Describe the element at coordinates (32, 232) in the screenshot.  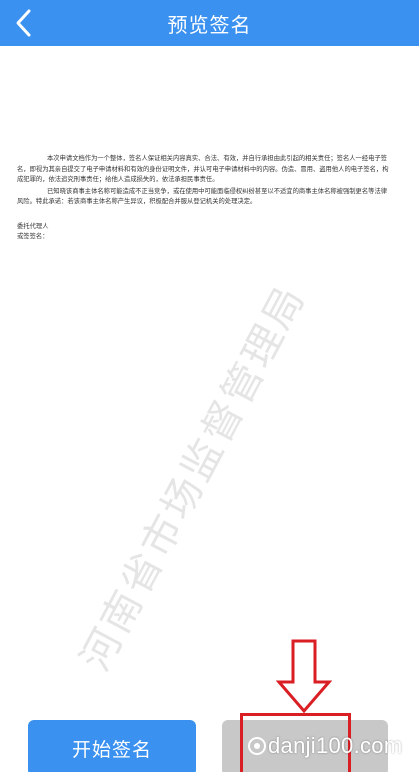
I see `signature-block: 委托代理人 或签签名：` at that location.